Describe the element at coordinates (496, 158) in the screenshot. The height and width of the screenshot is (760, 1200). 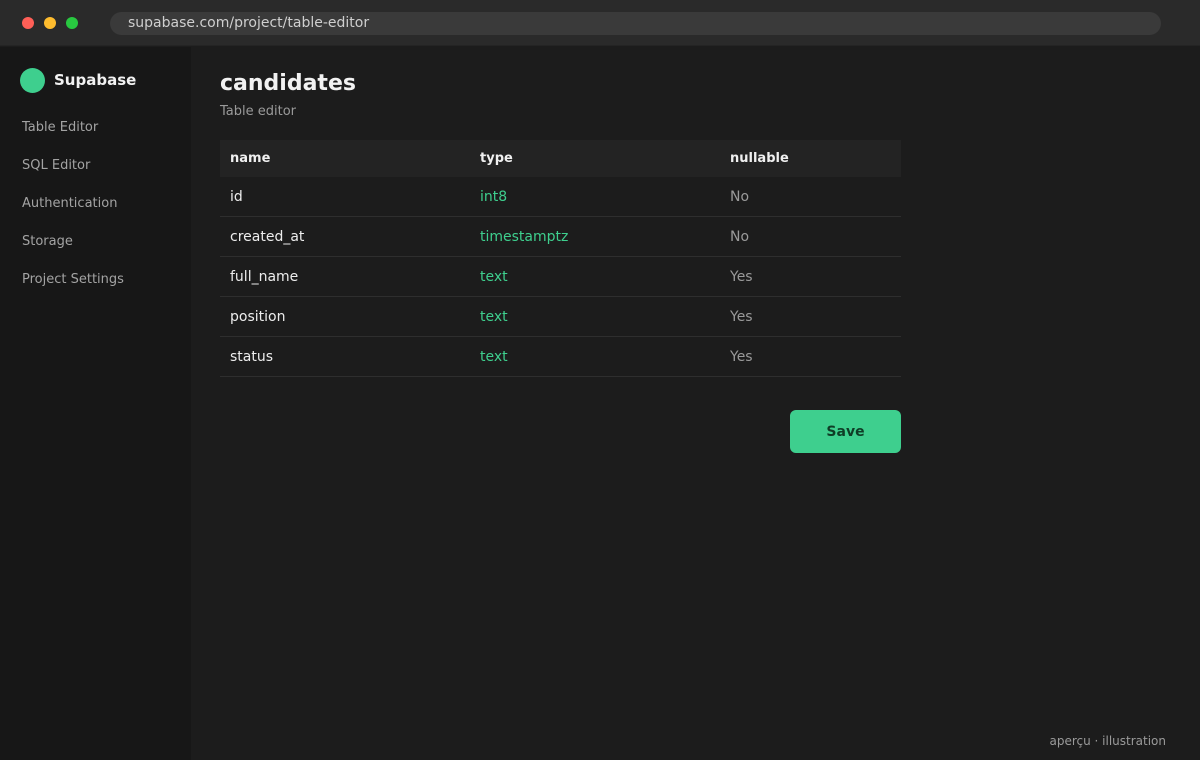
I see `column-header-type: type` at that location.